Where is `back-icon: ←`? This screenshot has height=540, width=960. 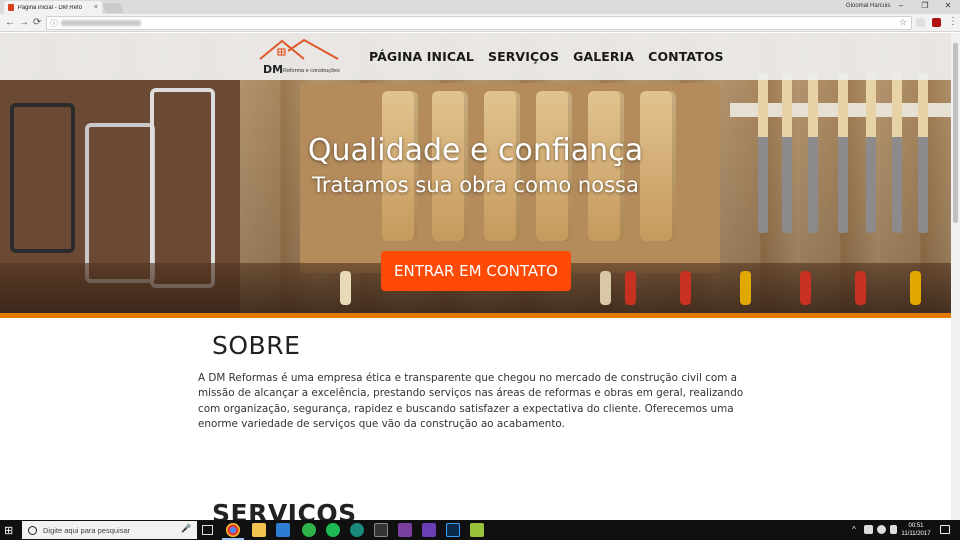 back-icon: ← is located at coordinates (10, 22).